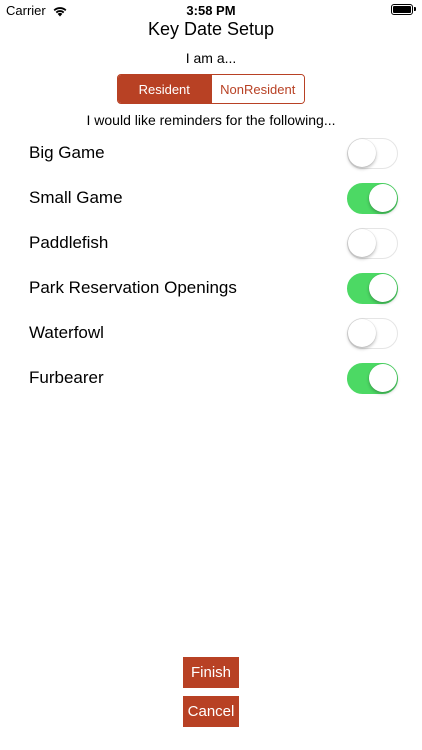 The width and height of the screenshot is (422, 750). What do you see at coordinates (211, 244) in the screenshot?
I see `toggle-row-paddlefish: Paddlefish` at bounding box center [211, 244].